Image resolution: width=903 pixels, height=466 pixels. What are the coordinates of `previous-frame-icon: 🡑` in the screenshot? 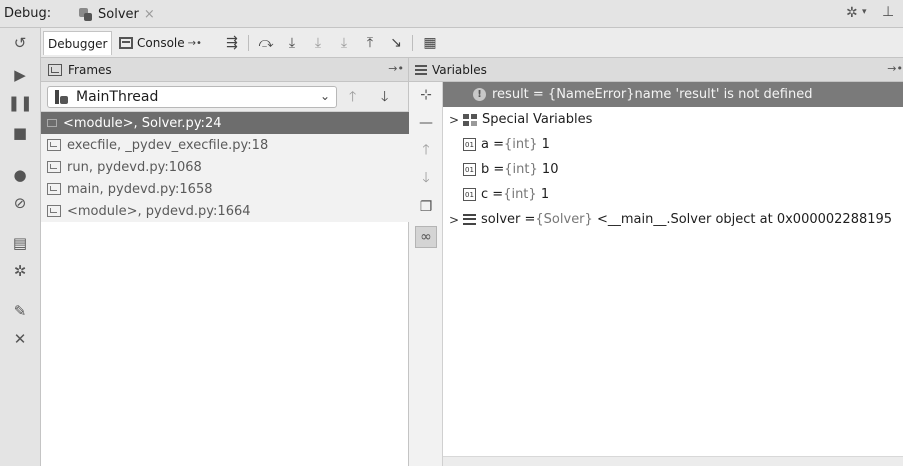 It's located at (352, 98).